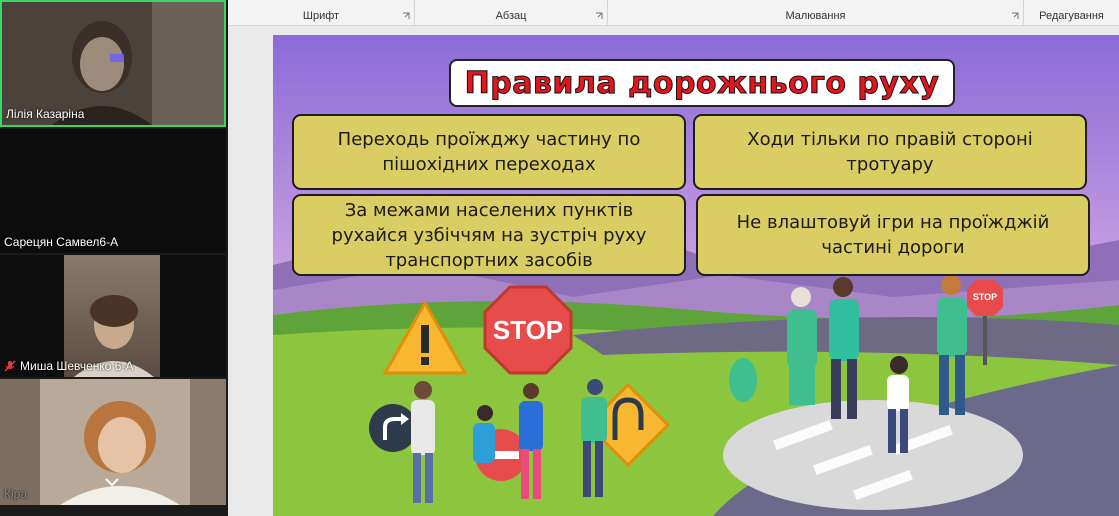 This screenshot has width=1119, height=516. What do you see at coordinates (321, 16) in the screenshot?
I see `ribbon-group-label: Шрифт` at bounding box center [321, 16].